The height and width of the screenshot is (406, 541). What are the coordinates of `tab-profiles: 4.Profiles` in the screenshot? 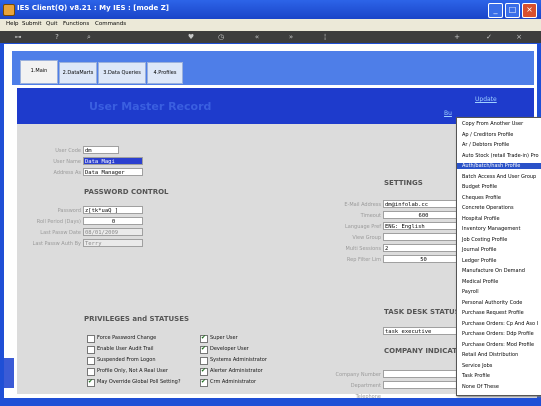 It's located at (165, 73).